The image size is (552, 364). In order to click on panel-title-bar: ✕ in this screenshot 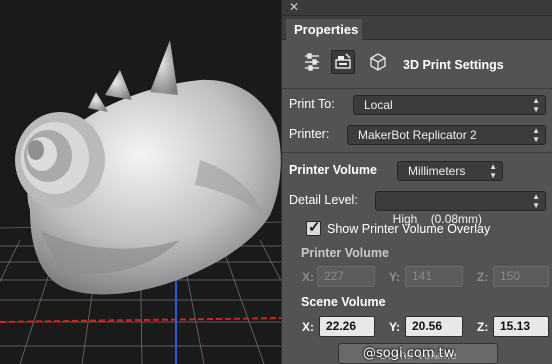, I will do `click(417, 8)`.